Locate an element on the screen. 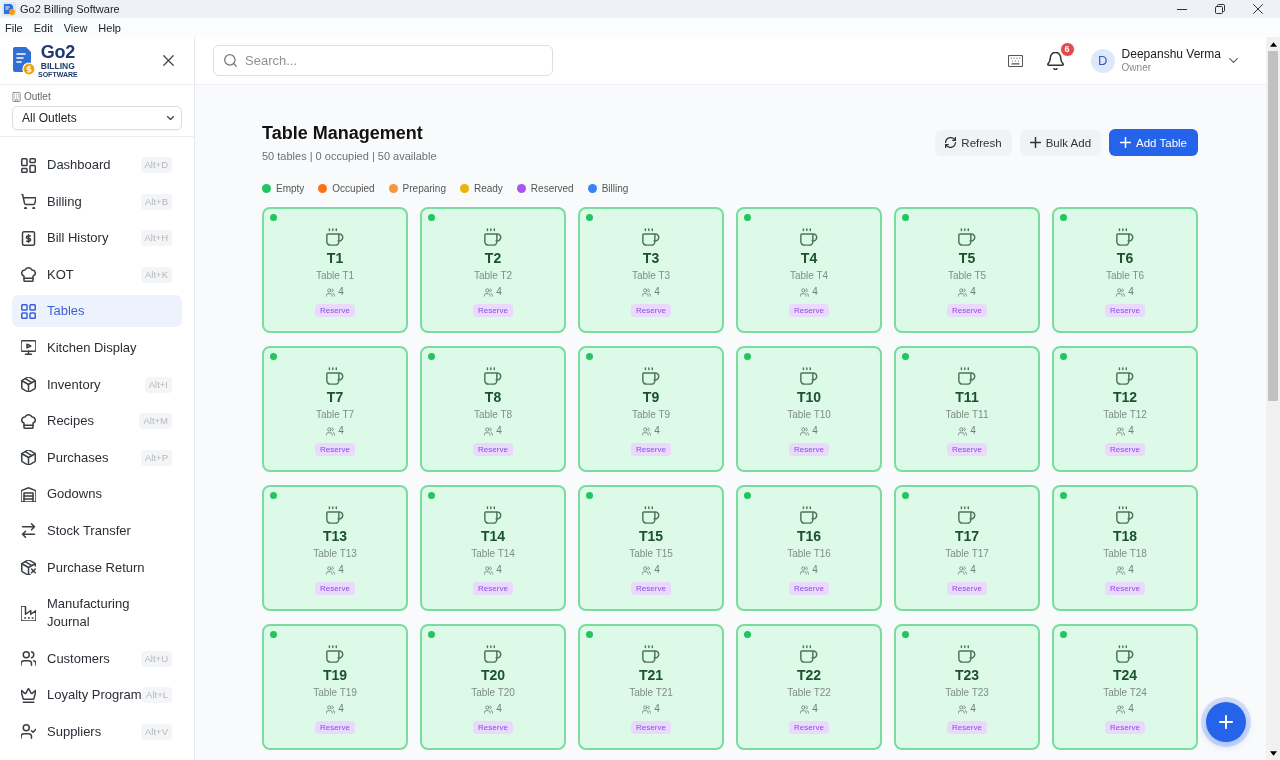 The width and height of the screenshot is (1280, 760). table-card: T23 Table T23 4 Reserve is located at coordinates (967, 687).